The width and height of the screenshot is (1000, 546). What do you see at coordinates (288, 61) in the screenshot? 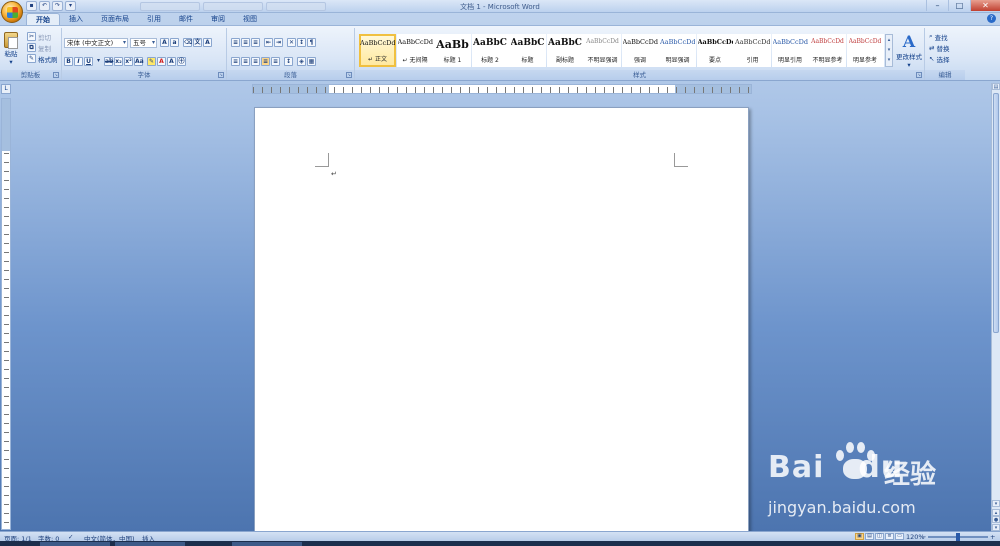
I see `line-spacing-icon: ↕` at bounding box center [288, 61].